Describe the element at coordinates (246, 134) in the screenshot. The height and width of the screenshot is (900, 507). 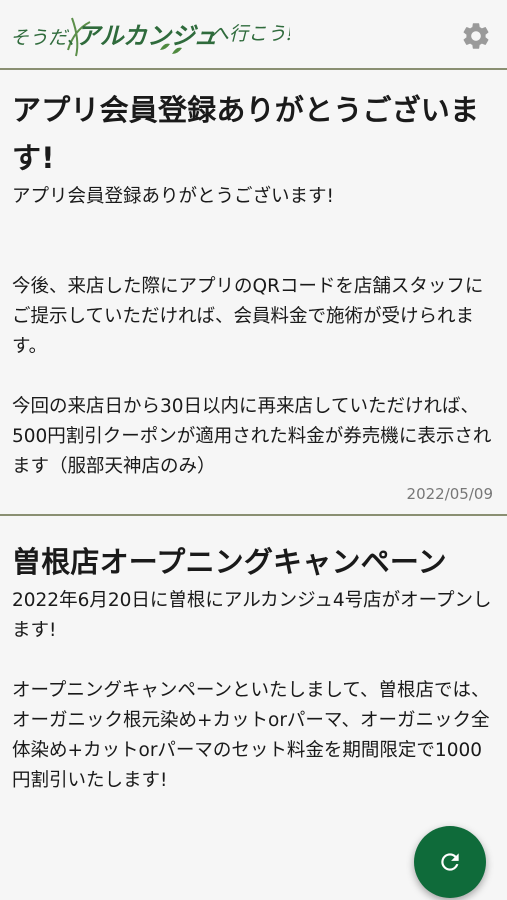
I see `article-title: アプリ会員登録ありがとうございます!` at that location.